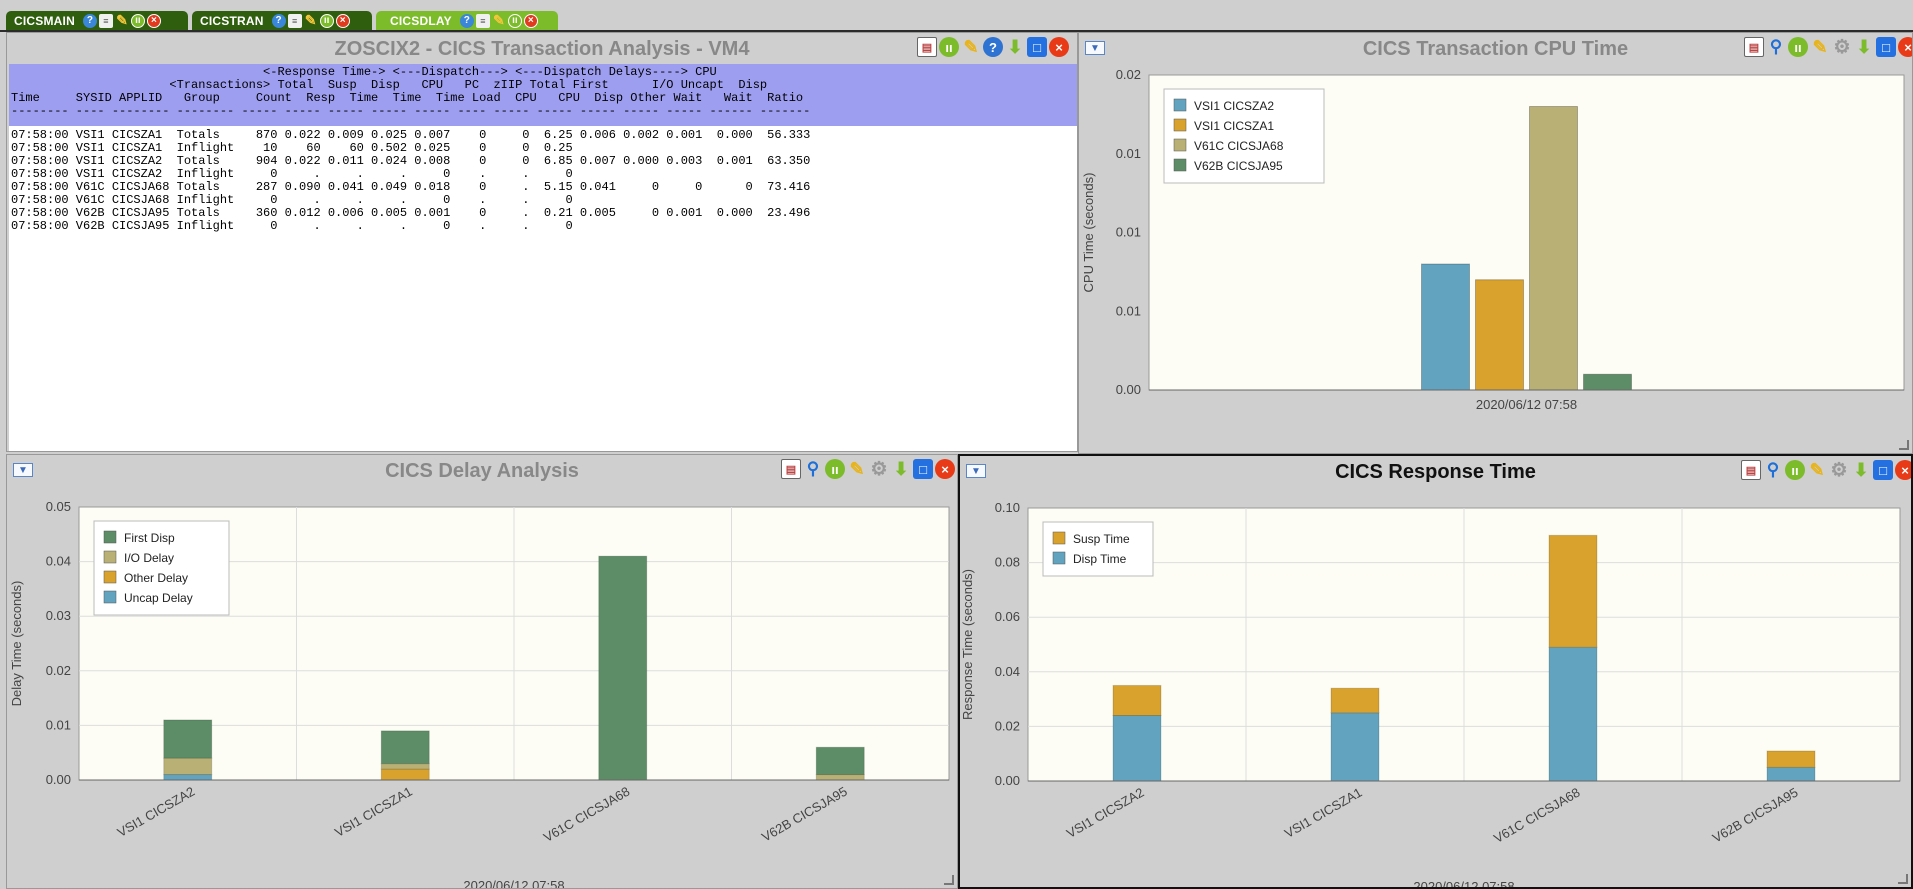 The image size is (1913, 889). I want to click on x-tick-label: VSI1 CICSZA2, so click(1105, 813).